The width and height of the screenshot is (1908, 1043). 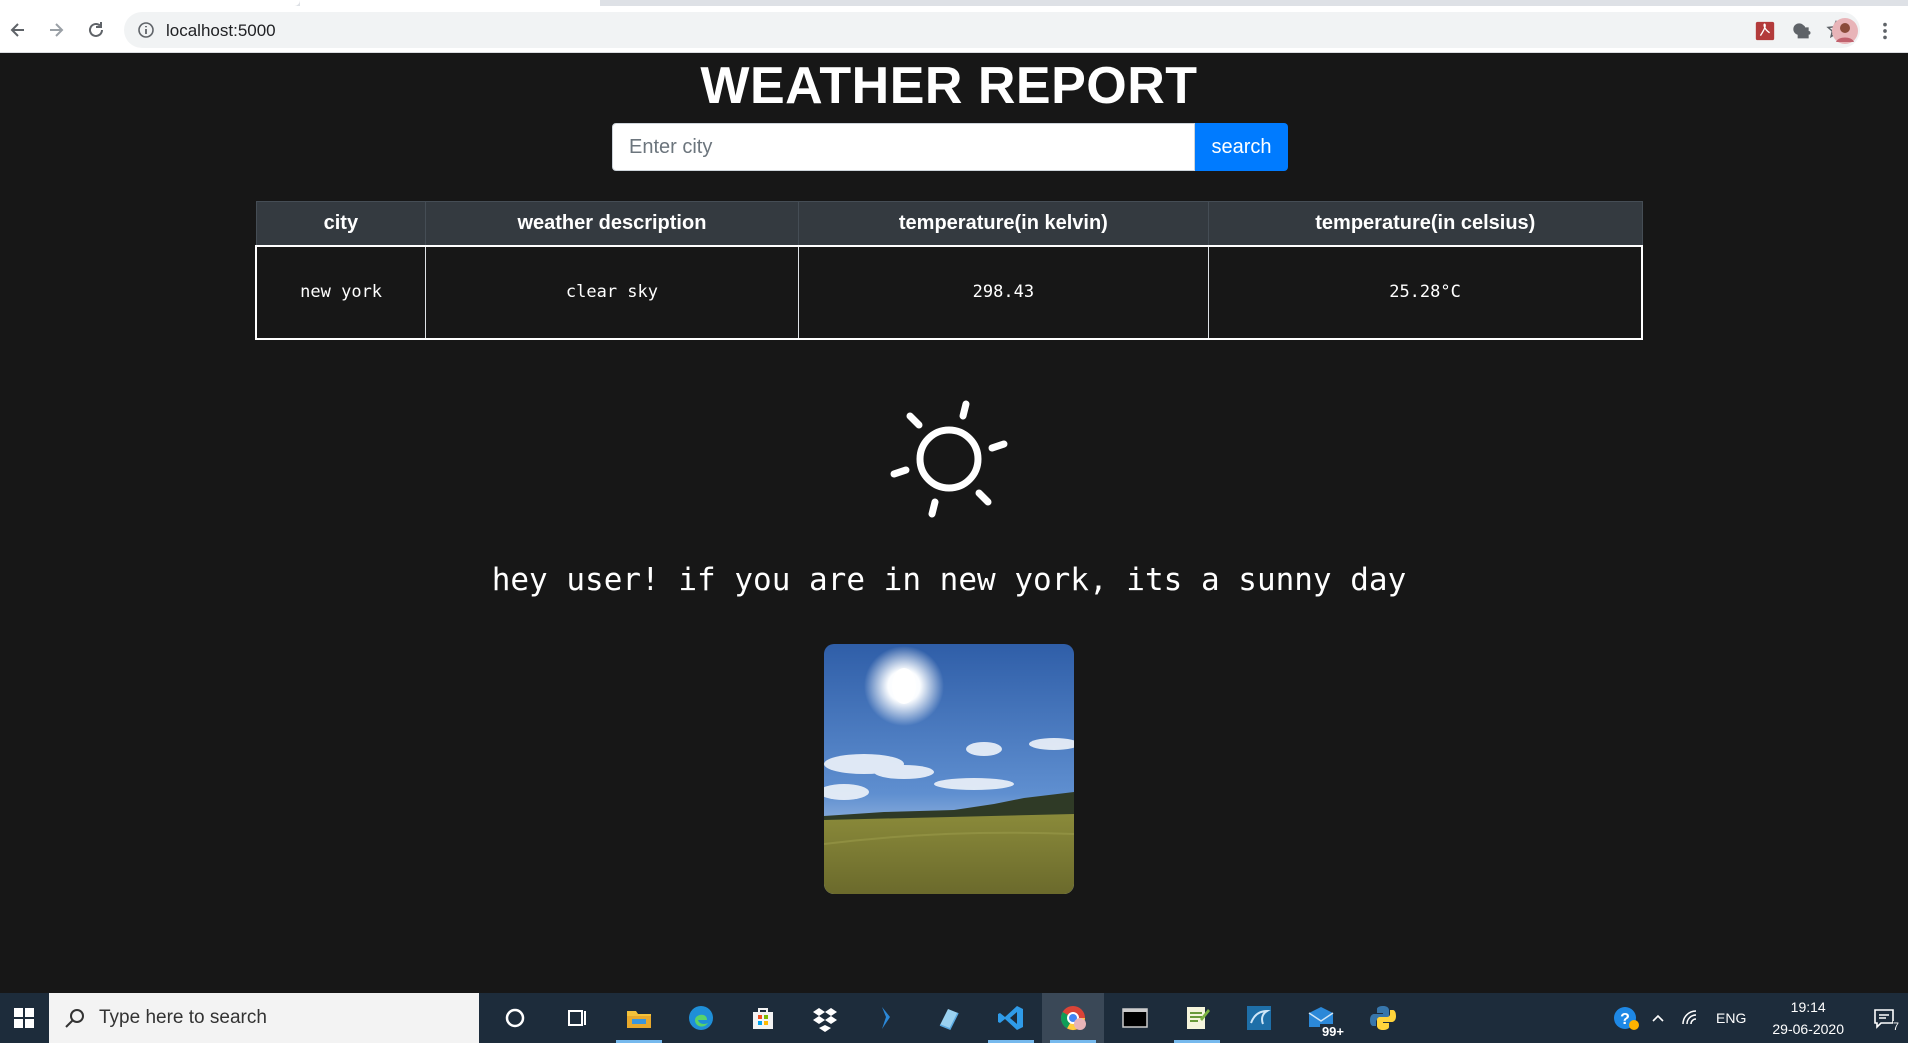 What do you see at coordinates (612, 223) in the screenshot?
I see `column-header-description: weather description` at bounding box center [612, 223].